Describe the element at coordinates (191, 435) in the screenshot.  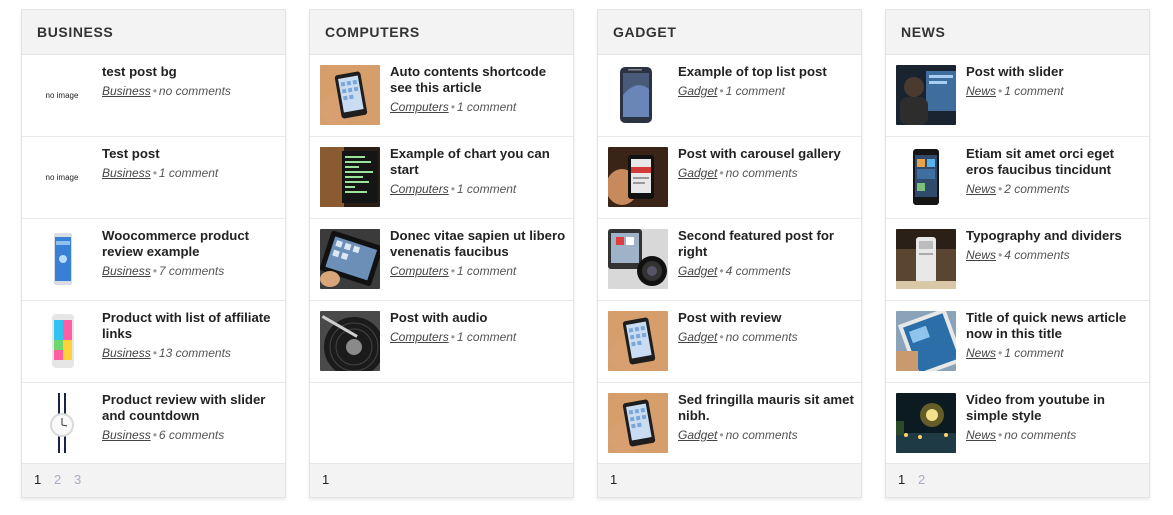
I see `comment-count: 6 comments` at that location.